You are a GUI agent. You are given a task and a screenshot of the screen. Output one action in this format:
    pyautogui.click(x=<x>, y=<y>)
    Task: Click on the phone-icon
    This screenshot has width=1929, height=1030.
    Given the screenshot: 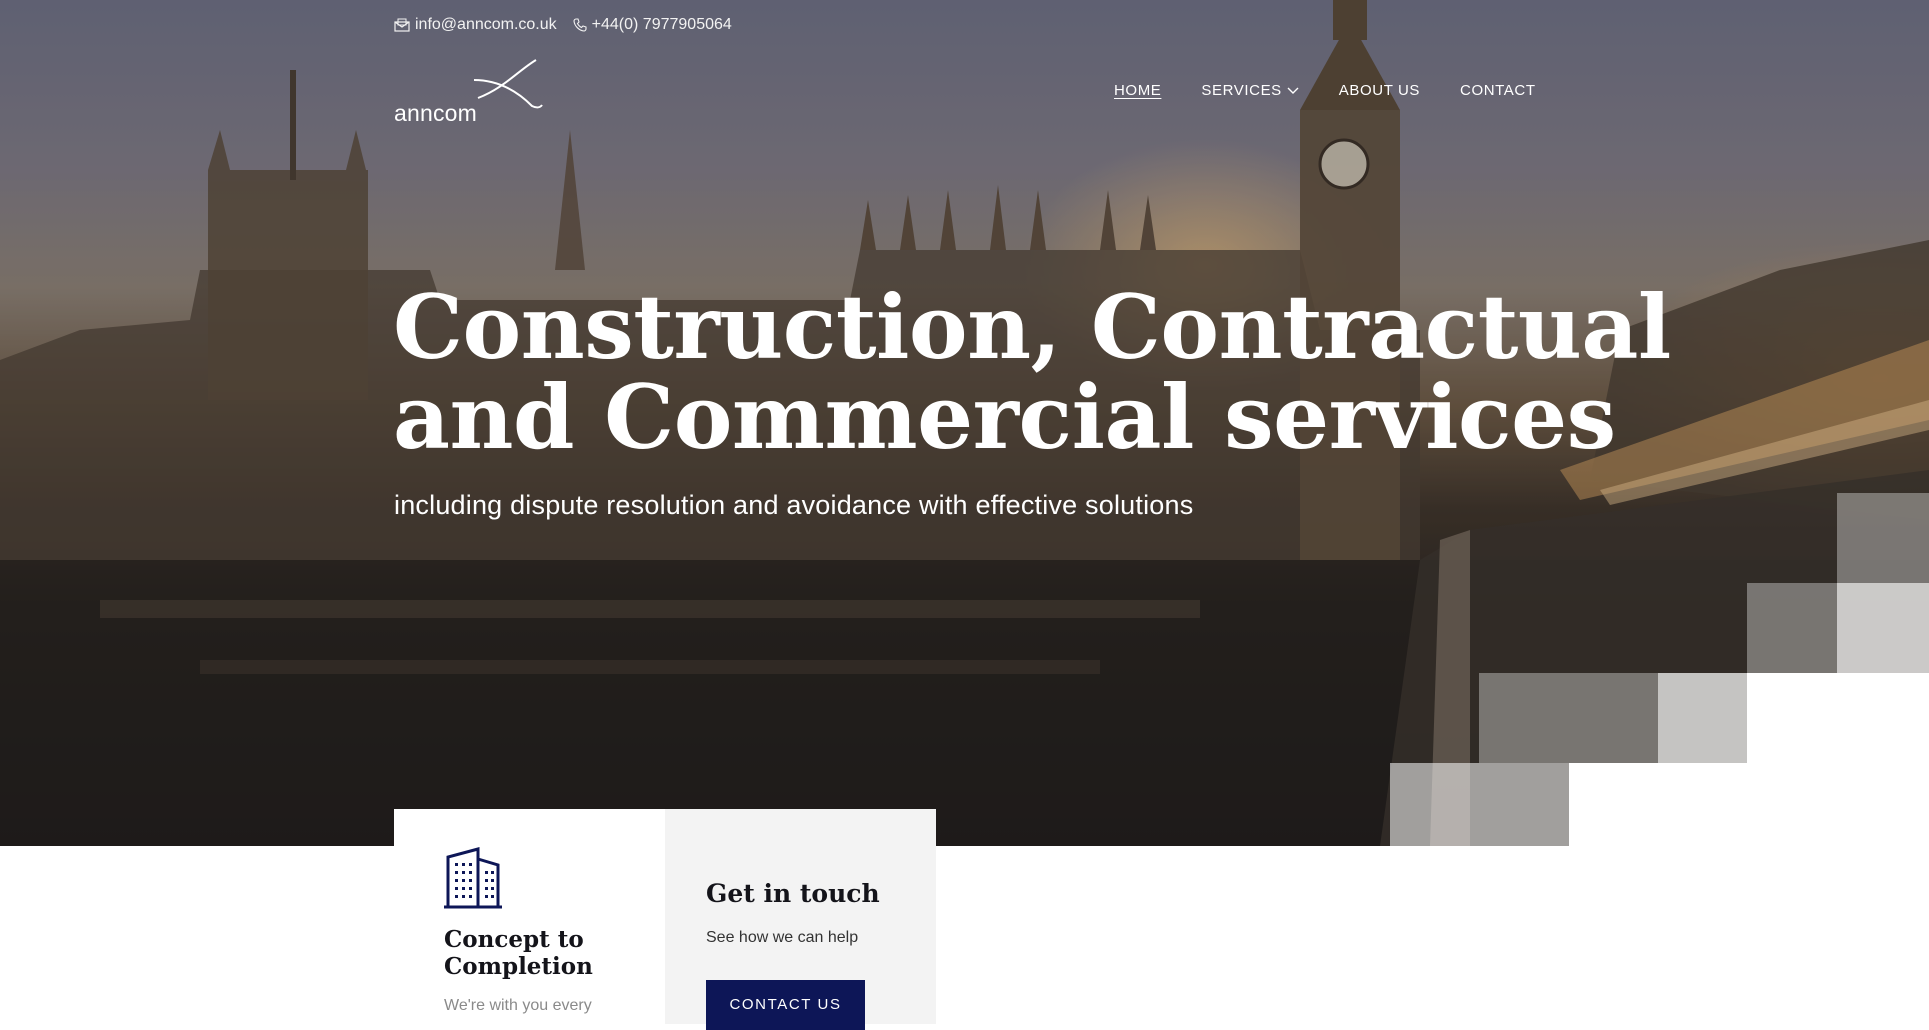 What is the action you would take?
    pyautogui.click(x=580, y=25)
    